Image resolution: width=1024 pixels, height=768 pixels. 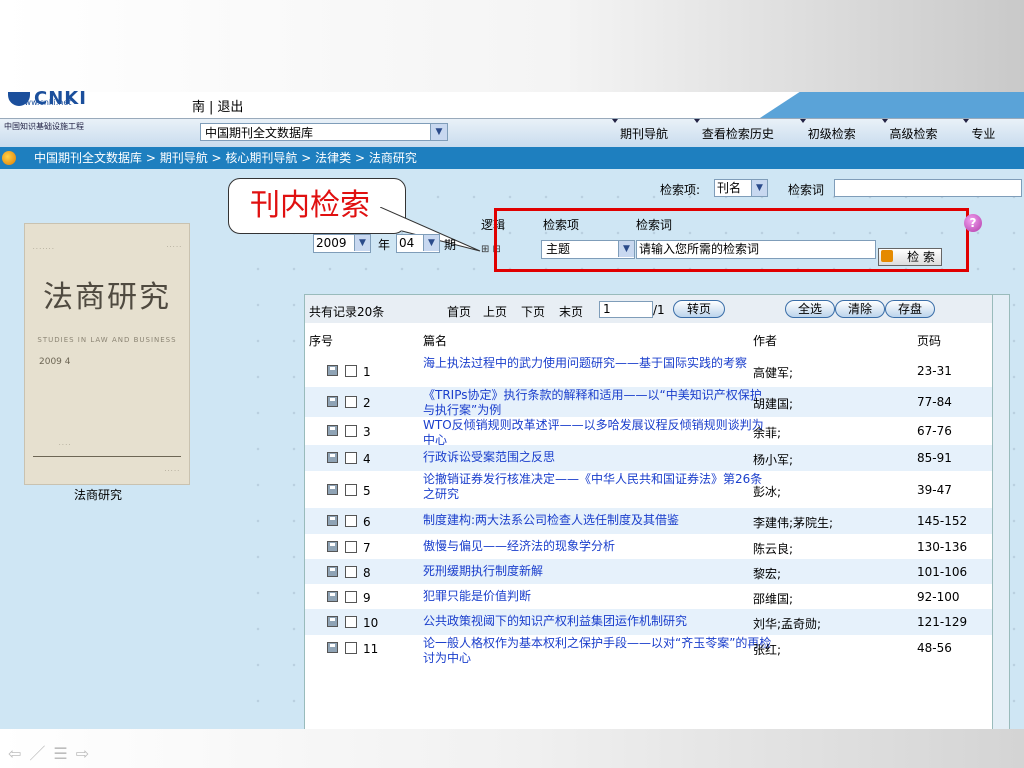 I want to click on row-pages: 121-129, so click(x=942, y=622).